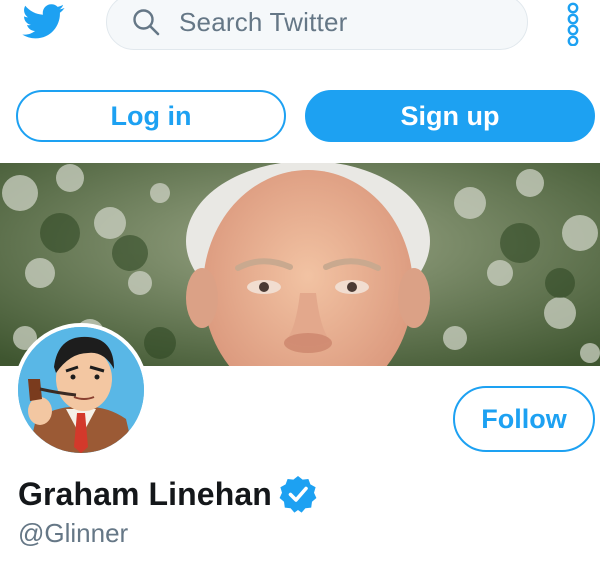 The width and height of the screenshot is (600, 570). Describe the element at coordinates (263, 22) in the screenshot. I see `search-placeholder: Search Twitter` at that location.